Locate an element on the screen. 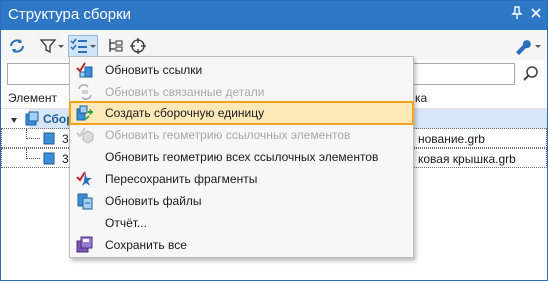 This screenshot has height=281, width=548. menu-item-create-assembly-unit: Создать сборочную единицу is located at coordinates (241, 113).